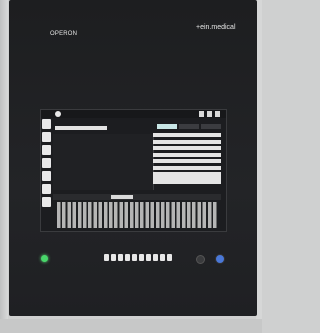 This screenshot has height=333, width=320. I want to click on home-icon, so click(201, 114).